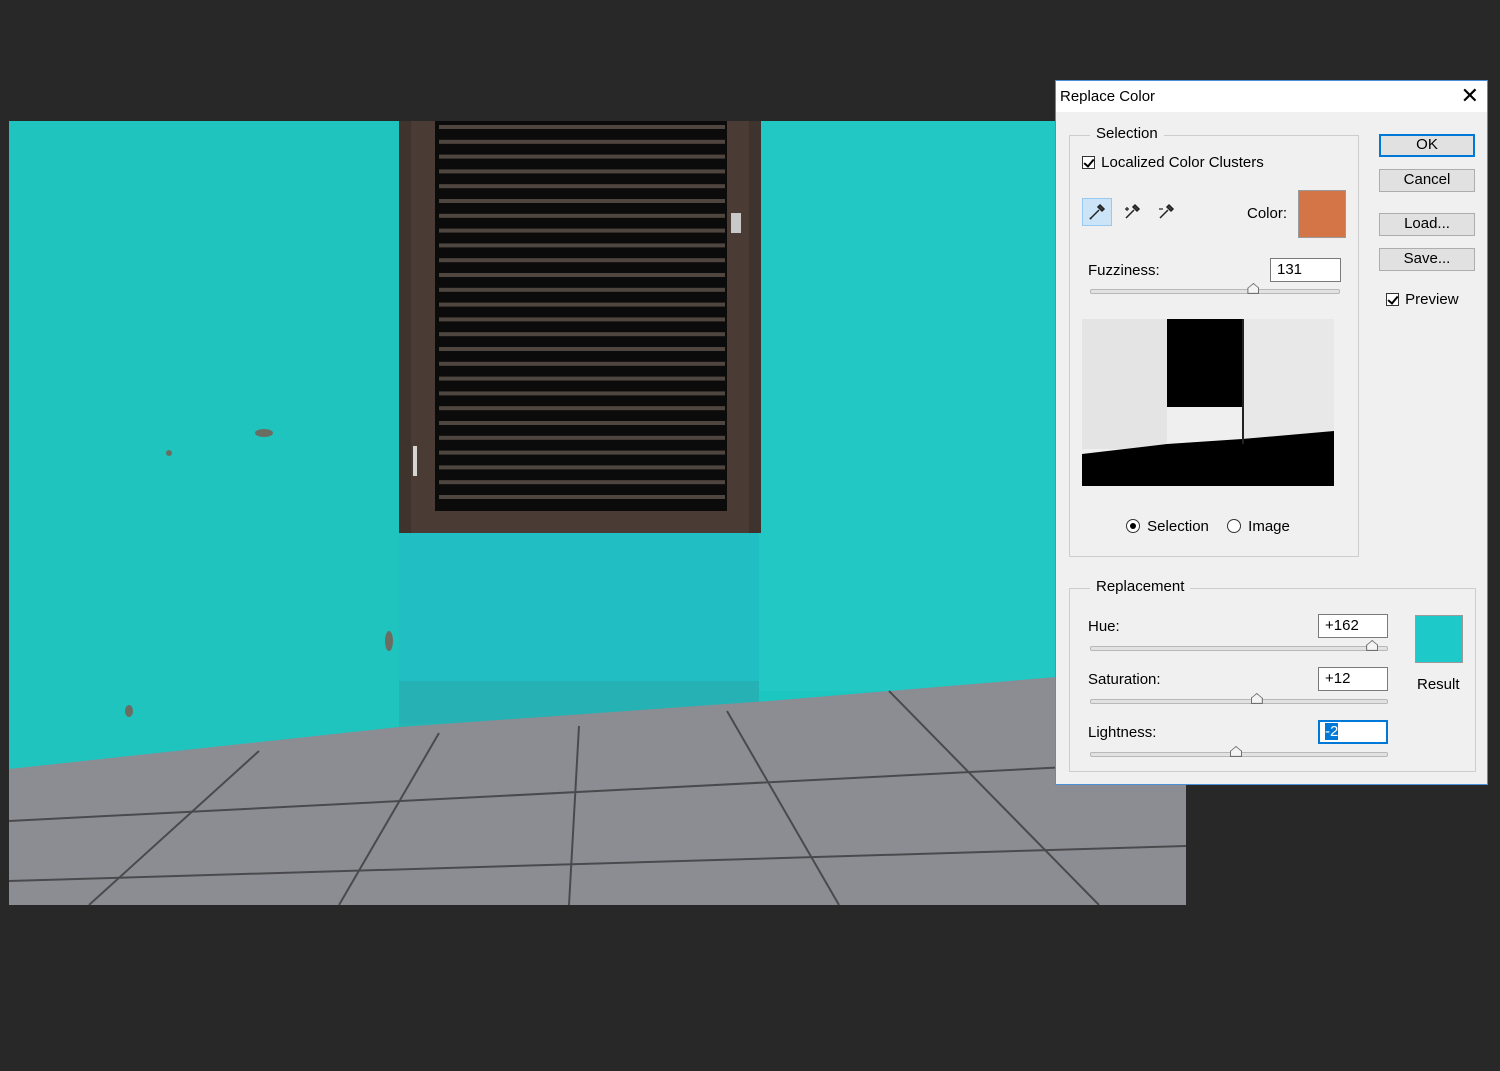 Image resolution: width=1500 pixels, height=1071 pixels. What do you see at coordinates (1122, 732) in the screenshot?
I see `lightness-label: Lightness:` at bounding box center [1122, 732].